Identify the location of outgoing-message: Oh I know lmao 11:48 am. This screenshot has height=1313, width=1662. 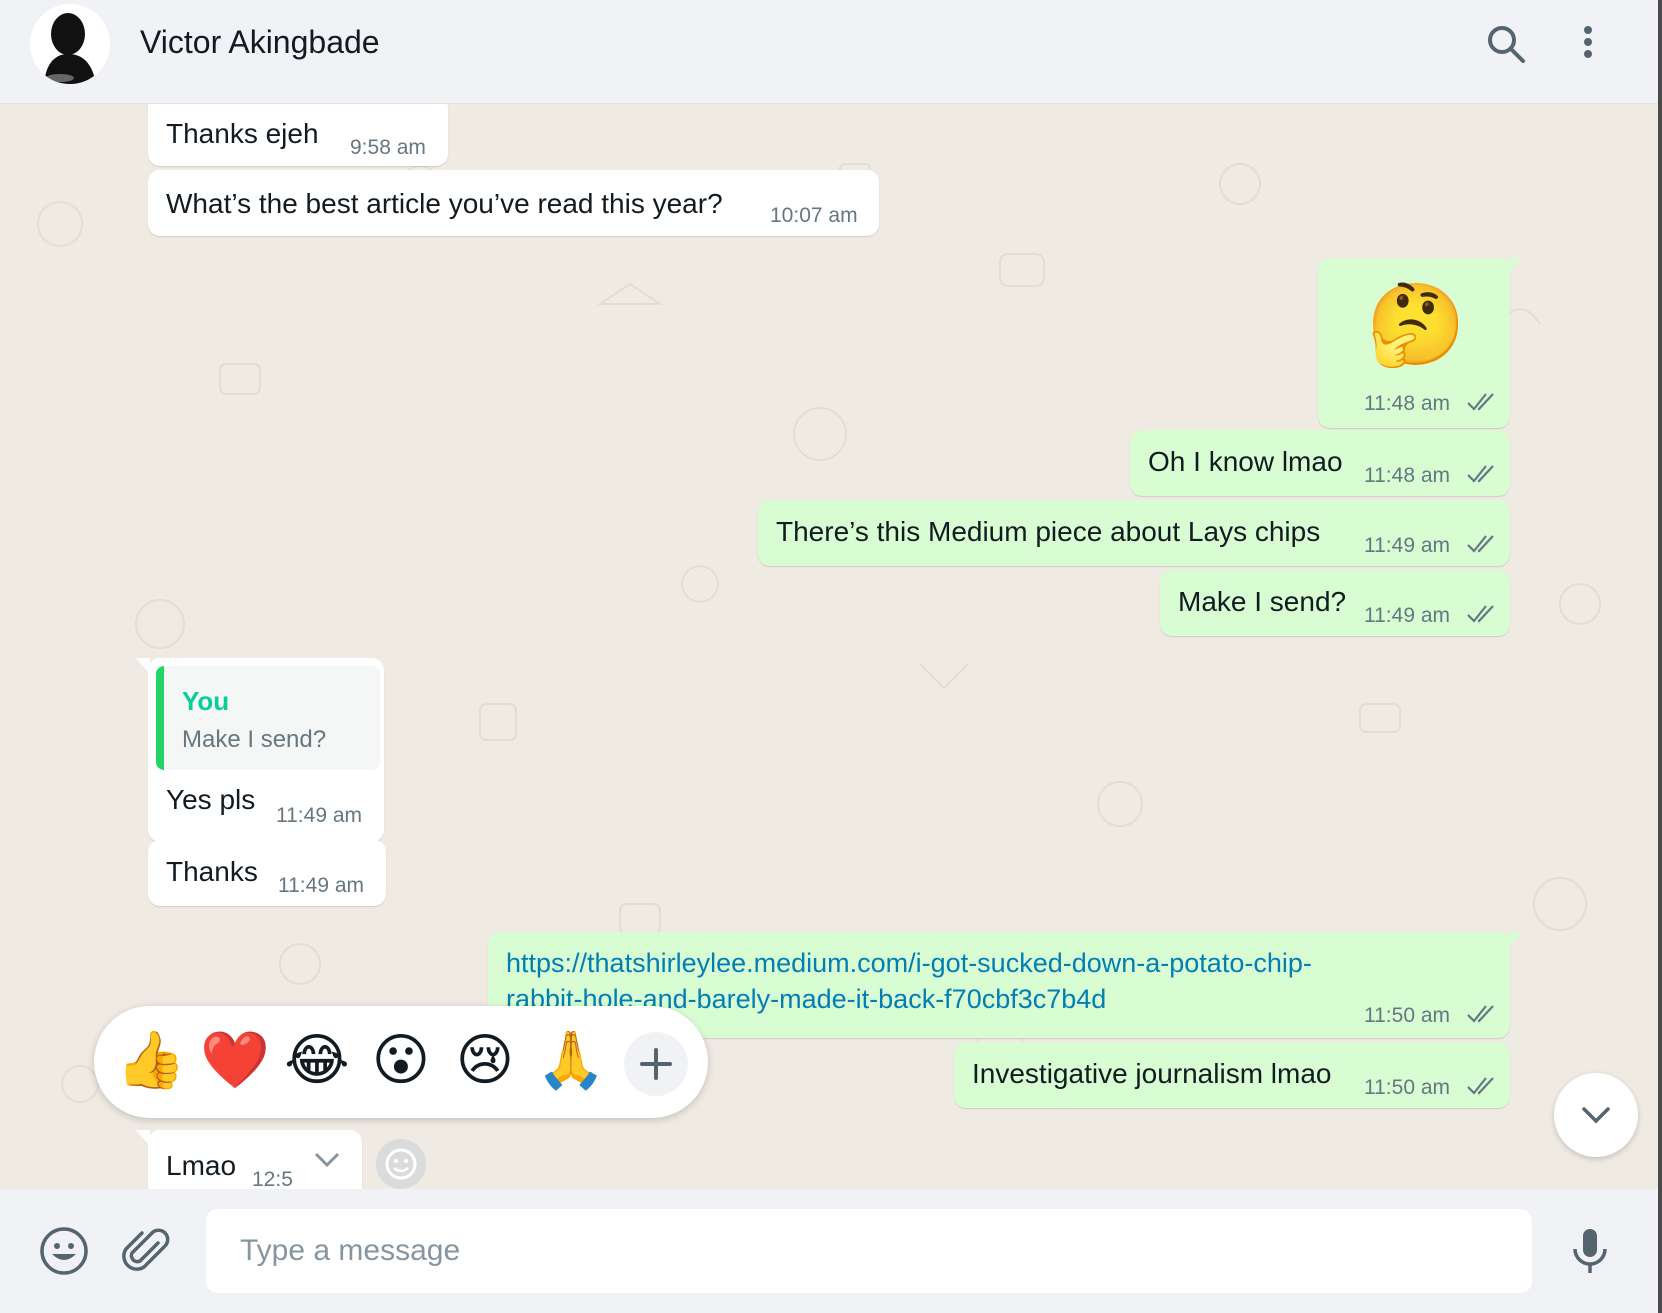
(1320, 463).